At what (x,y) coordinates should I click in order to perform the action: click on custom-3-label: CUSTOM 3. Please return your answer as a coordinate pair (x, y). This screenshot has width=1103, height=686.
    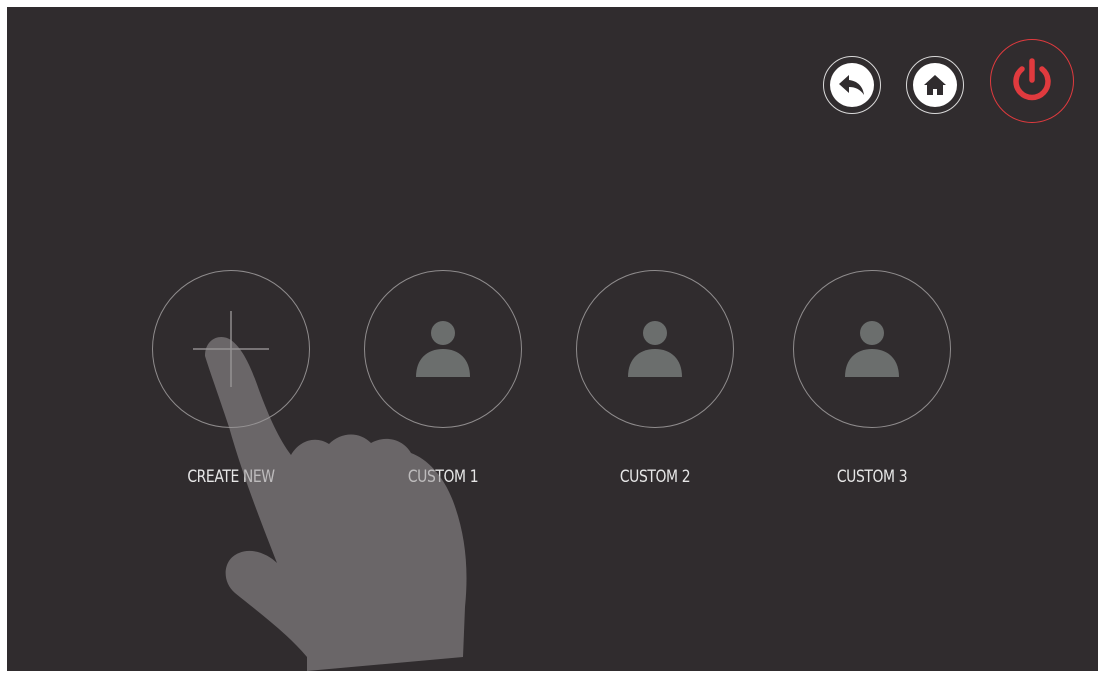
    Looking at the image, I should click on (872, 477).